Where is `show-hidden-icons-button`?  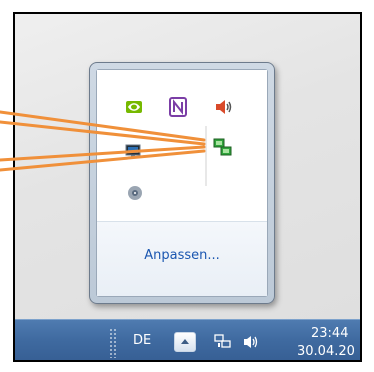 show-hidden-icons-button is located at coordinates (185, 342).